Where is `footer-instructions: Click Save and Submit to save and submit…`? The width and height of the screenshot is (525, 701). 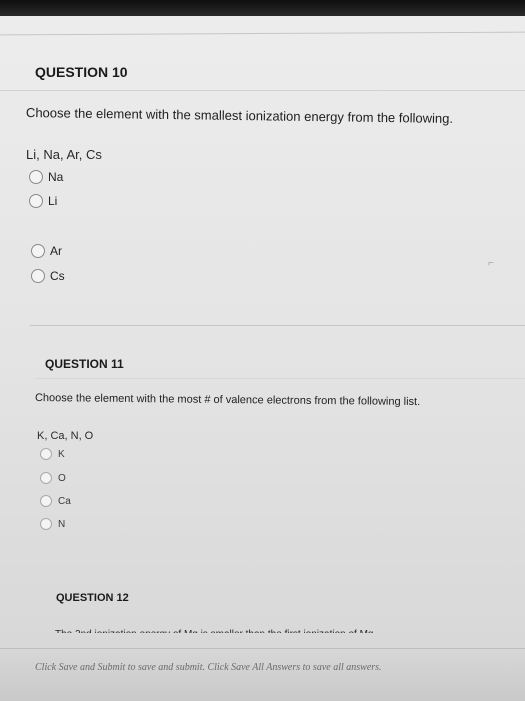
footer-instructions: Click Save and Submit to save and submit… is located at coordinates (208, 667).